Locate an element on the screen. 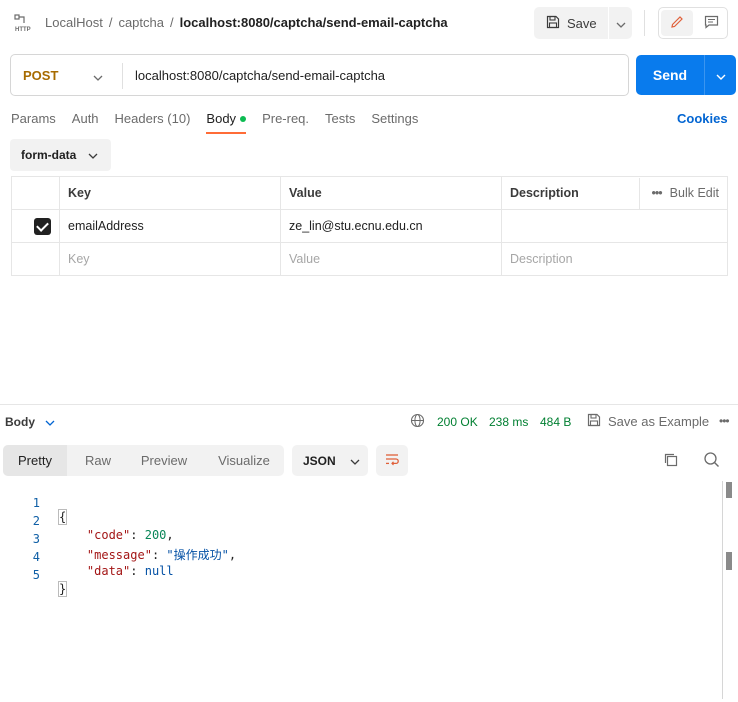  status-code: 200 OK is located at coordinates (457, 422).